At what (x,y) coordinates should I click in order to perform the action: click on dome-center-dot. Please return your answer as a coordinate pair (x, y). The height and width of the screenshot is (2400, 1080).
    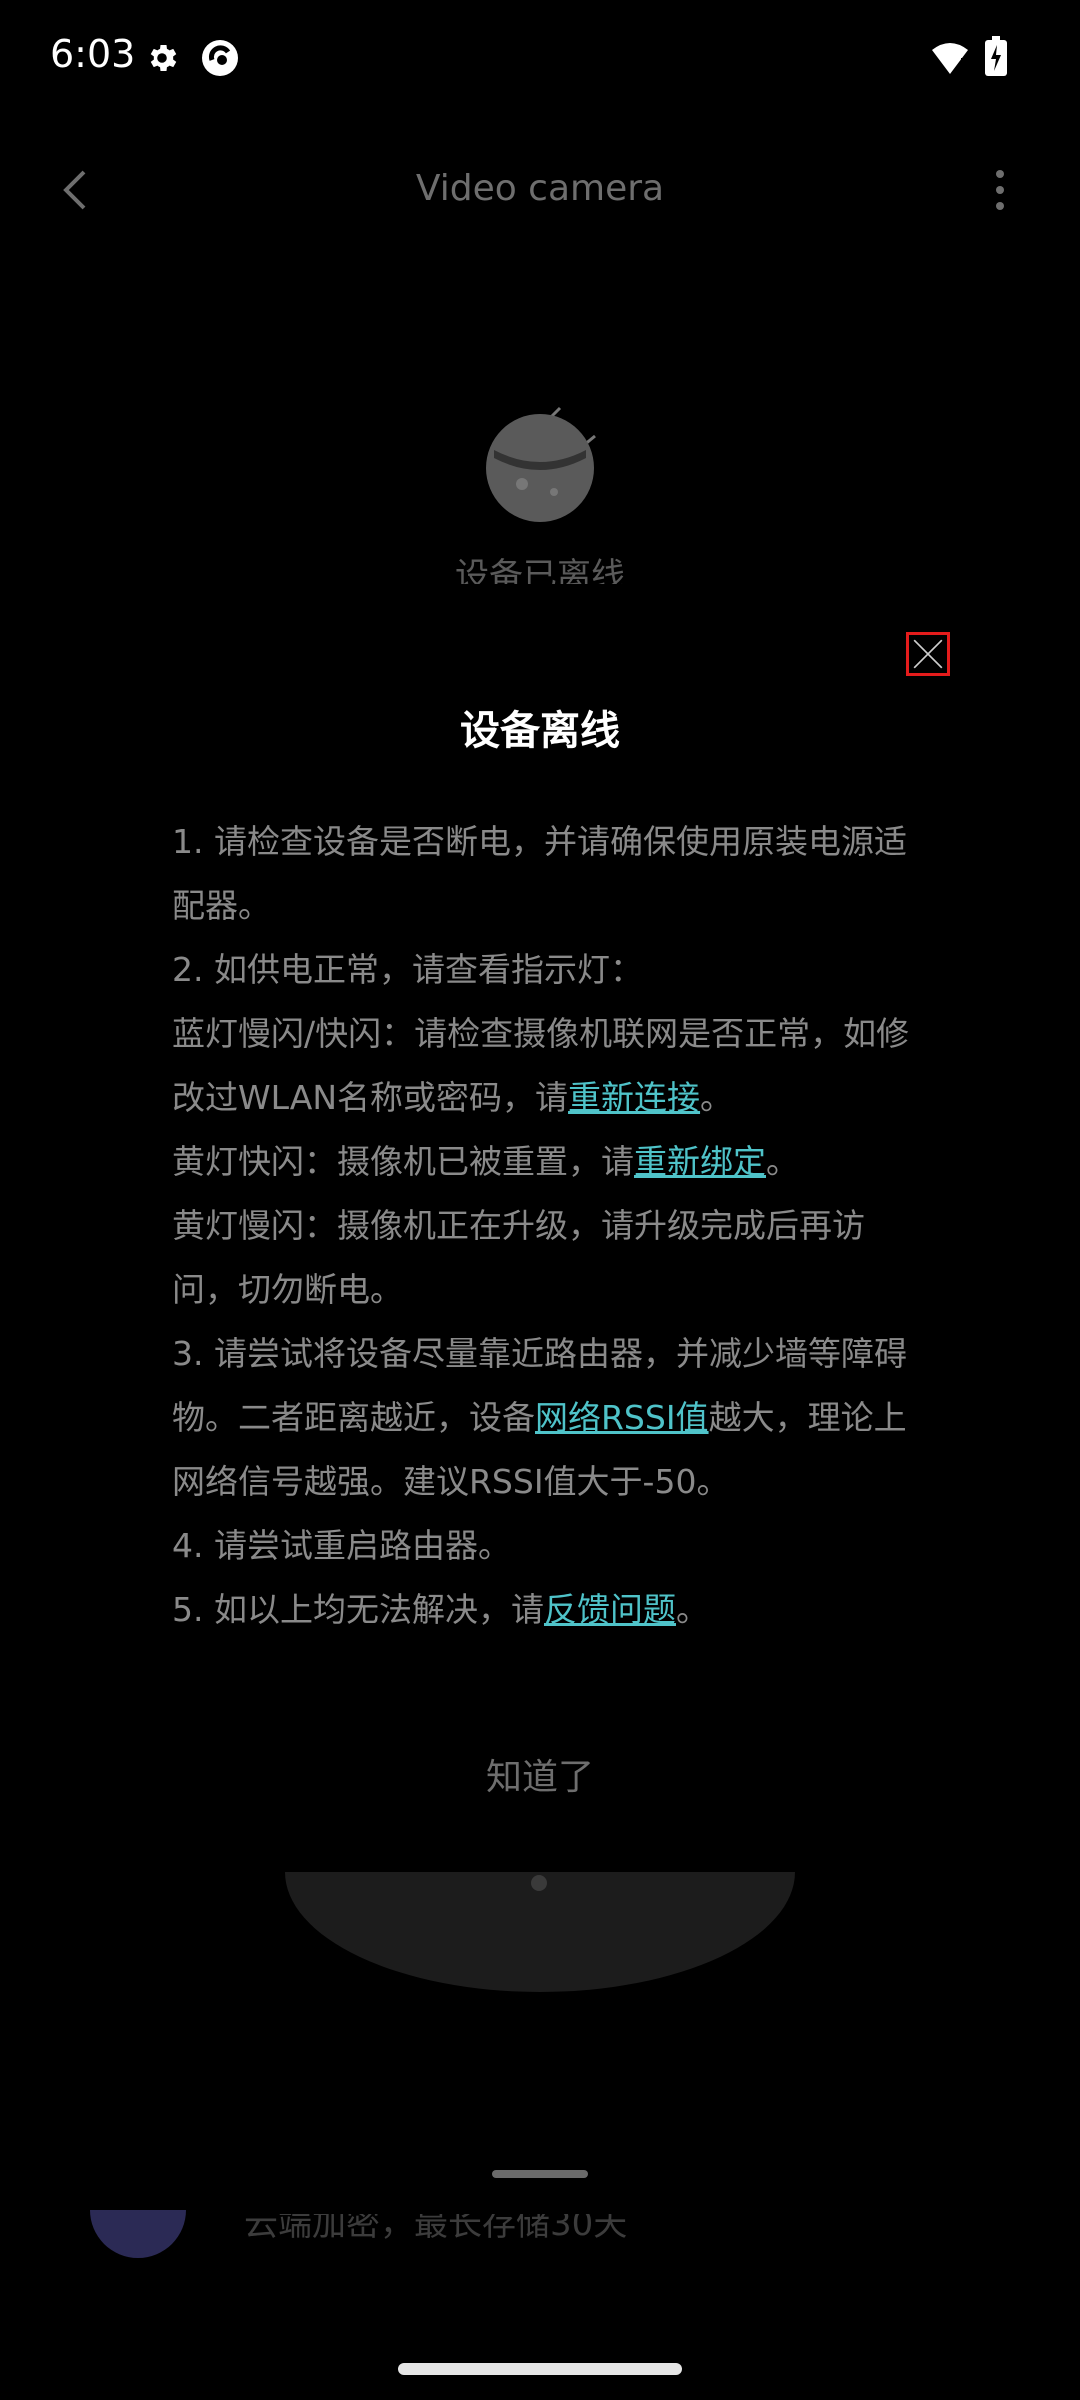
    Looking at the image, I should click on (539, 1883).